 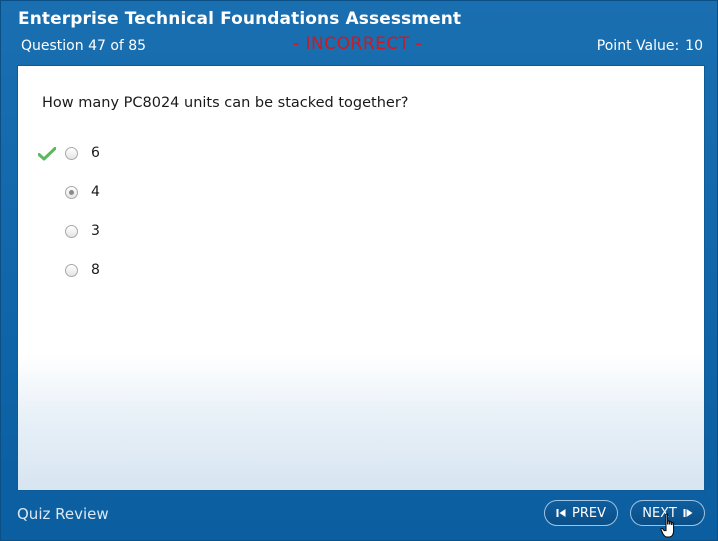 I want to click on radio-button-selected, so click(x=71, y=192).